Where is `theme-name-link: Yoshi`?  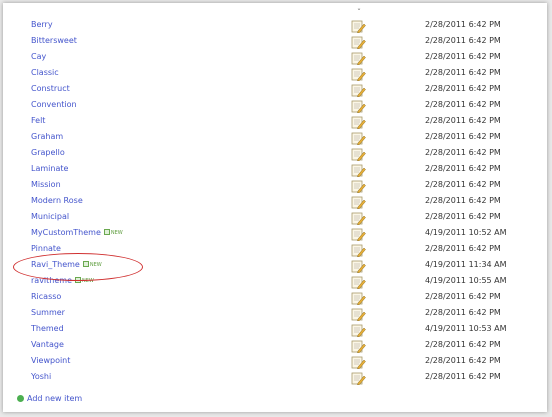
theme-name-link: Yoshi is located at coordinates (41, 377).